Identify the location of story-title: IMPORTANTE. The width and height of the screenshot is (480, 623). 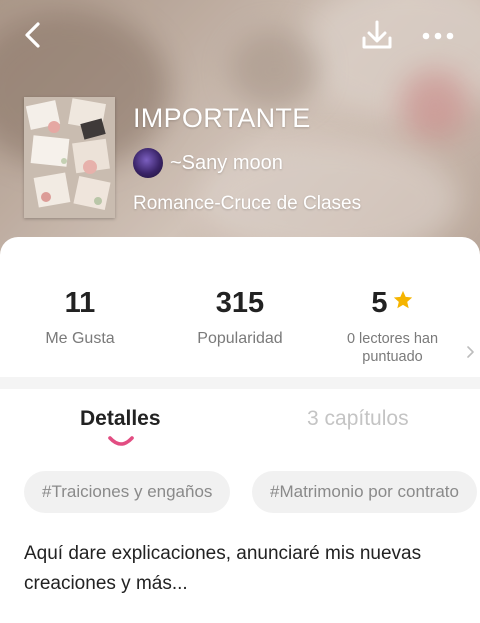
(222, 118).